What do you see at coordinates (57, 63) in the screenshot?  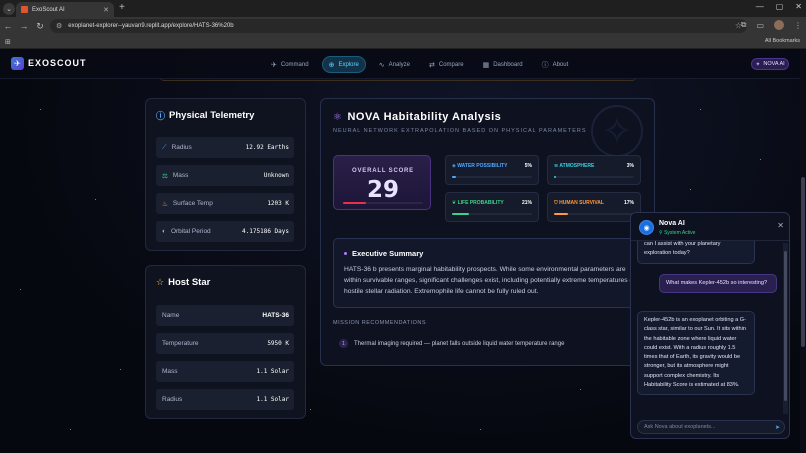 I see `app-logo: EXOSCOUT` at bounding box center [57, 63].